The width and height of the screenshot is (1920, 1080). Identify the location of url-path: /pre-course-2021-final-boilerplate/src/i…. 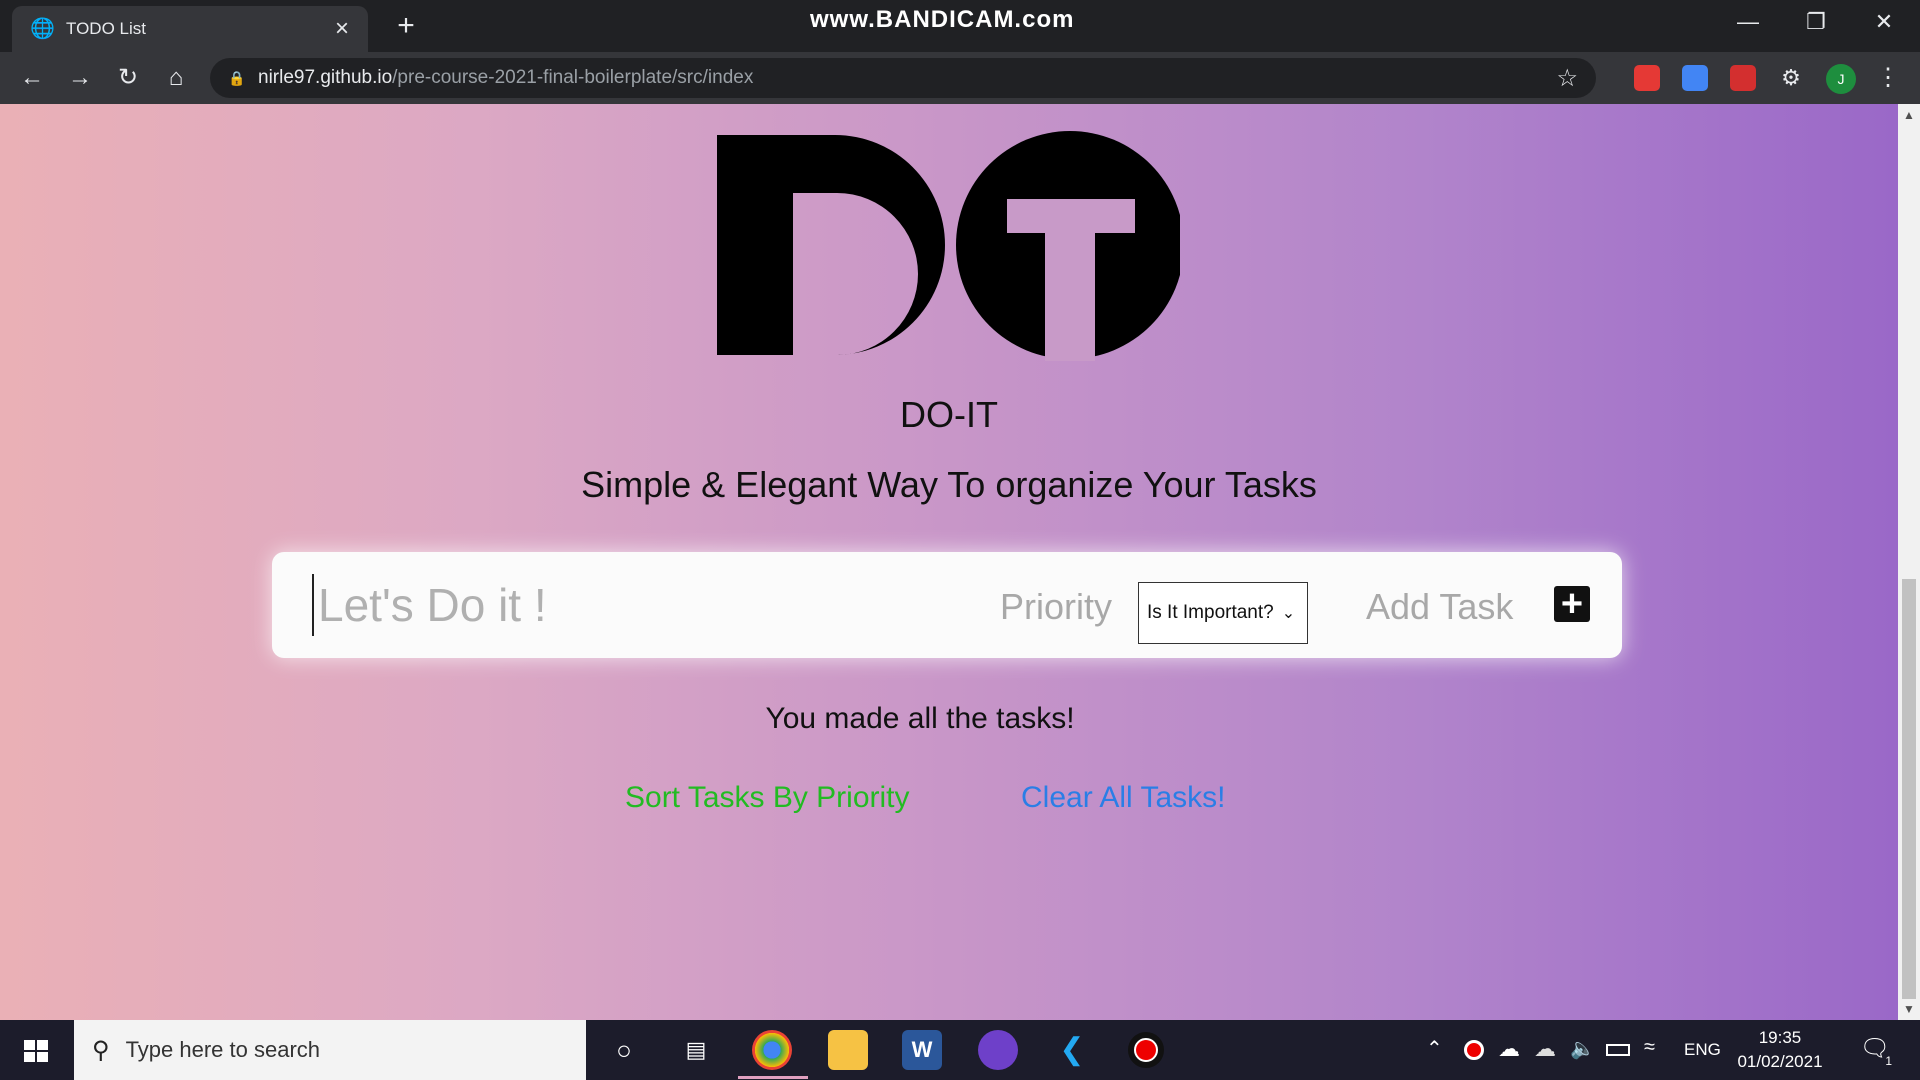
(573, 77).